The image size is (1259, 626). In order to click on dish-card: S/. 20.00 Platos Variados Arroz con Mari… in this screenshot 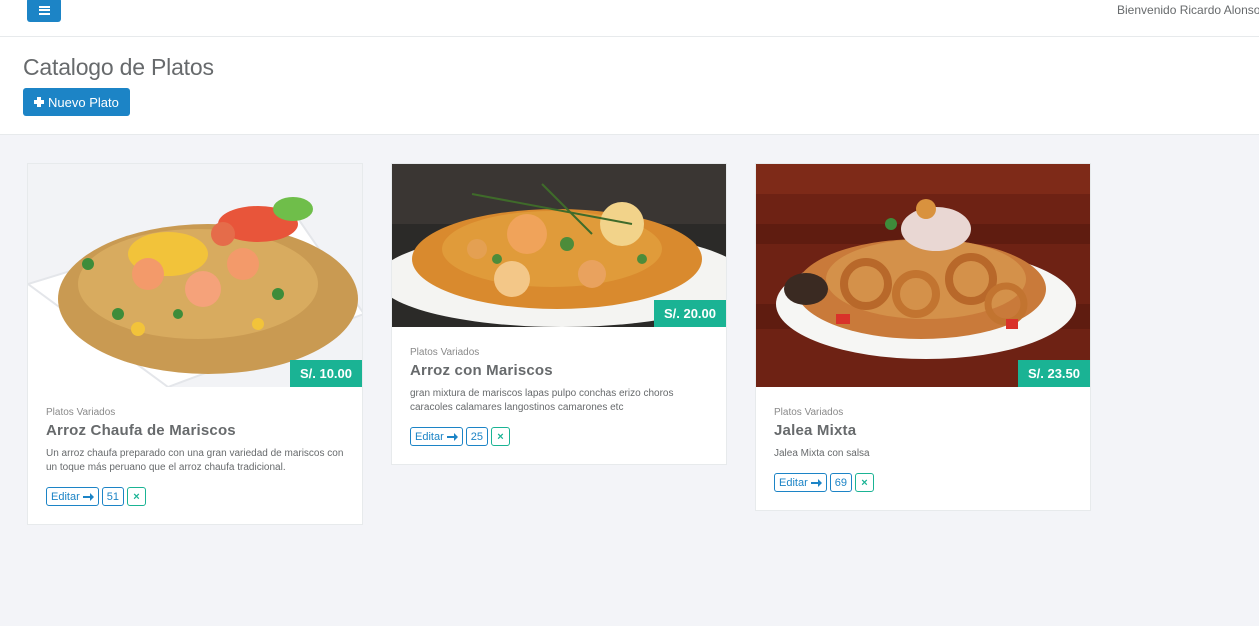, I will do `click(559, 314)`.